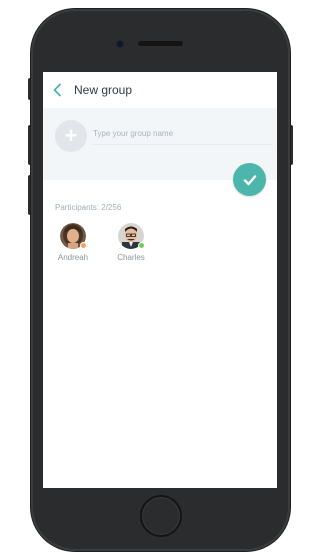 The height and width of the screenshot is (560, 320). Describe the element at coordinates (120, 44) in the screenshot. I see `front-camera` at that location.